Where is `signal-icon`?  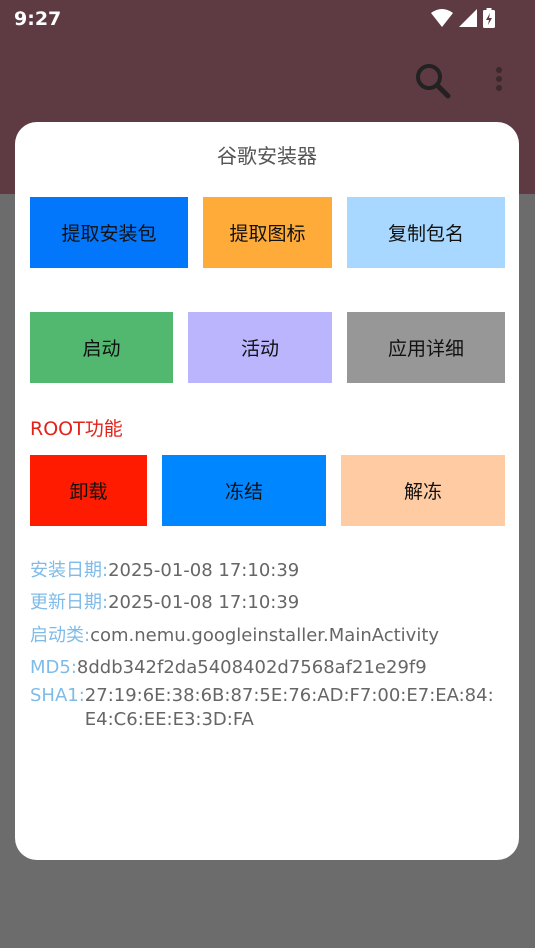 signal-icon is located at coordinates (468, 18).